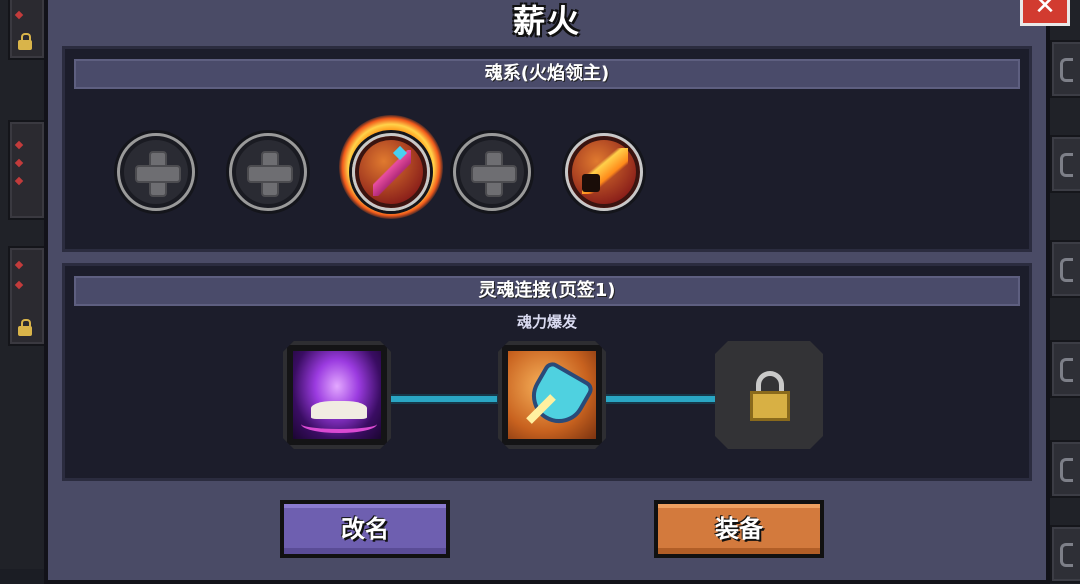  I want to click on equip-button: 装备, so click(739, 529).